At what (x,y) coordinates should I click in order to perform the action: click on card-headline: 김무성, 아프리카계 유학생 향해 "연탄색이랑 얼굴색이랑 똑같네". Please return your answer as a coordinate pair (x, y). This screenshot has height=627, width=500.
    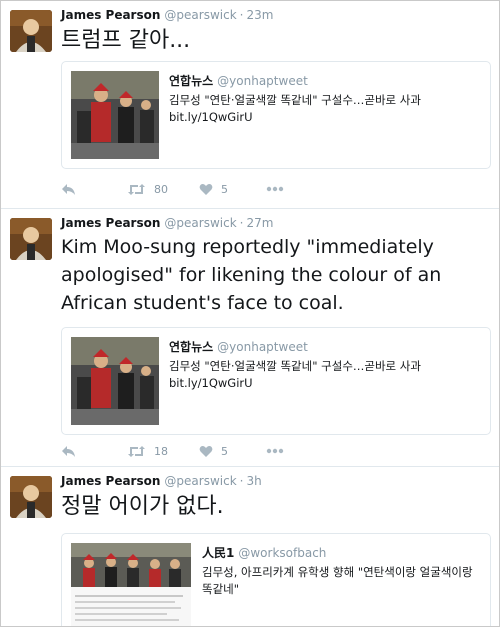
    Looking at the image, I should click on (337, 580).